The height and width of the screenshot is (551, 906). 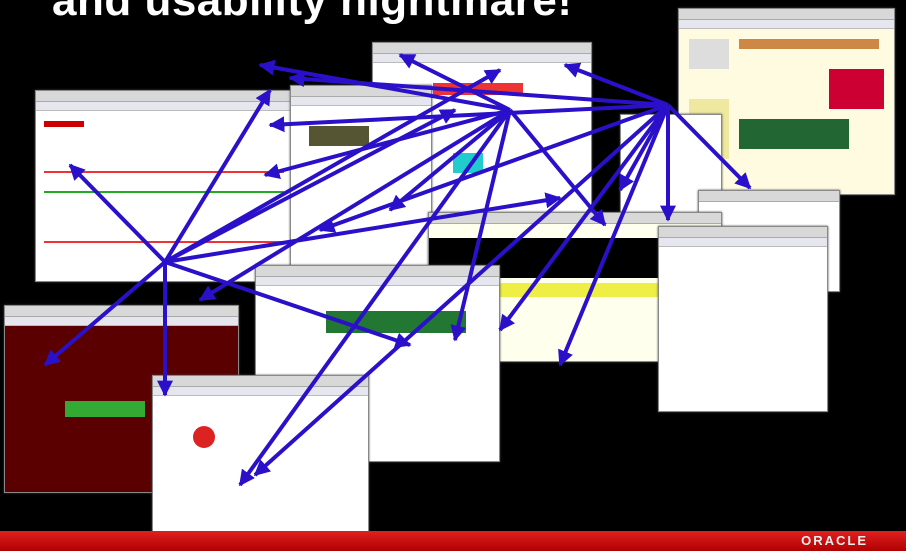 I want to click on slide-title: and usability nightmare!, so click(x=312, y=12).